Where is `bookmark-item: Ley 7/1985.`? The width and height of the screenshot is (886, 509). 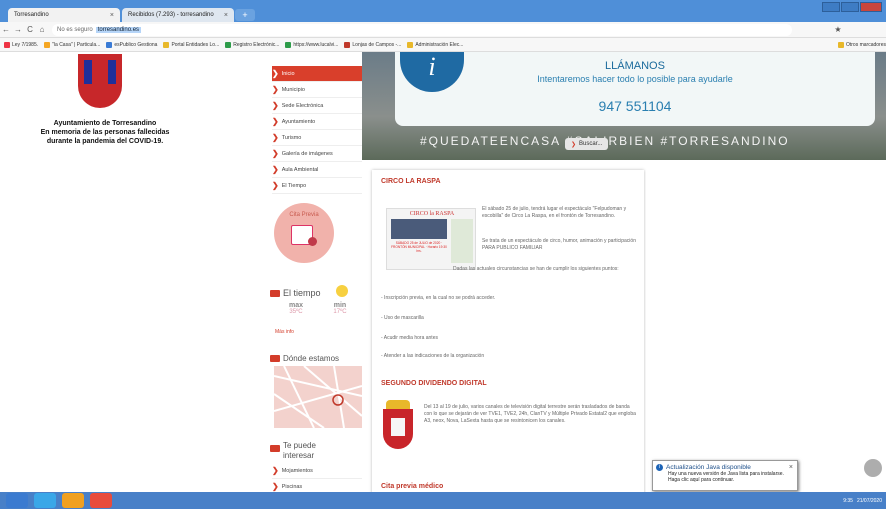 bookmark-item: Ley 7/1985. is located at coordinates (21, 44).